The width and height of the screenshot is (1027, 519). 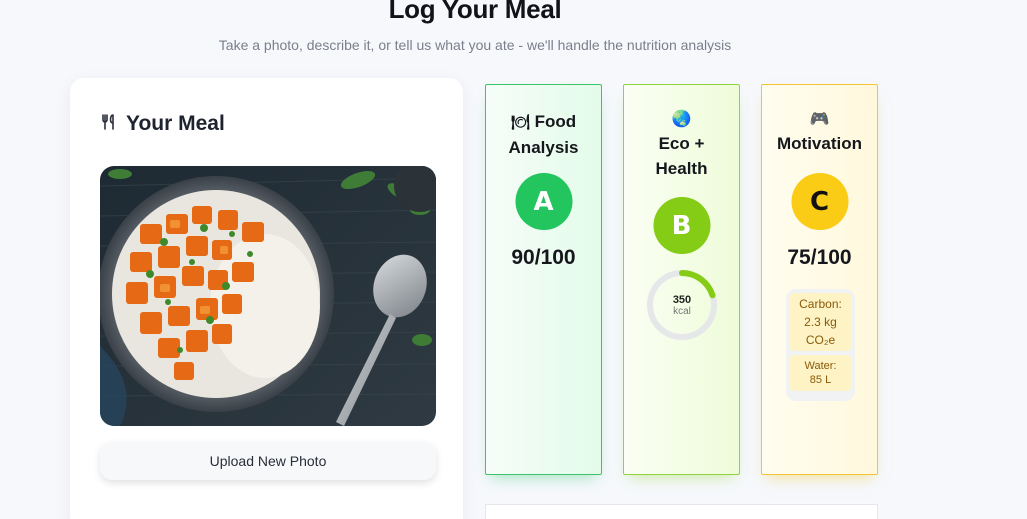 What do you see at coordinates (682, 299) in the screenshot?
I see `calorie-value: 350` at bounding box center [682, 299].